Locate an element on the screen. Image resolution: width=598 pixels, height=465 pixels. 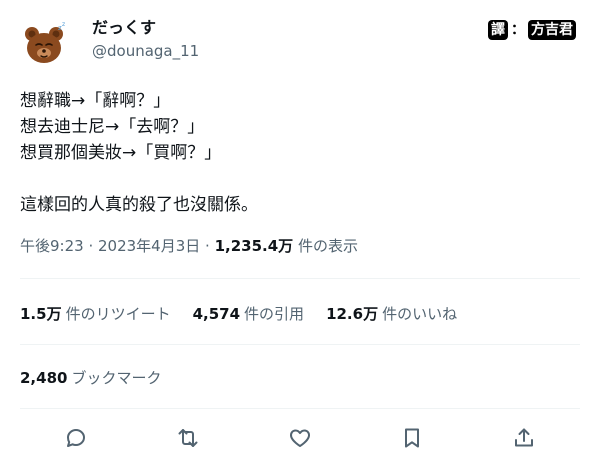
reply-icon is located at coordinates (76, 438).